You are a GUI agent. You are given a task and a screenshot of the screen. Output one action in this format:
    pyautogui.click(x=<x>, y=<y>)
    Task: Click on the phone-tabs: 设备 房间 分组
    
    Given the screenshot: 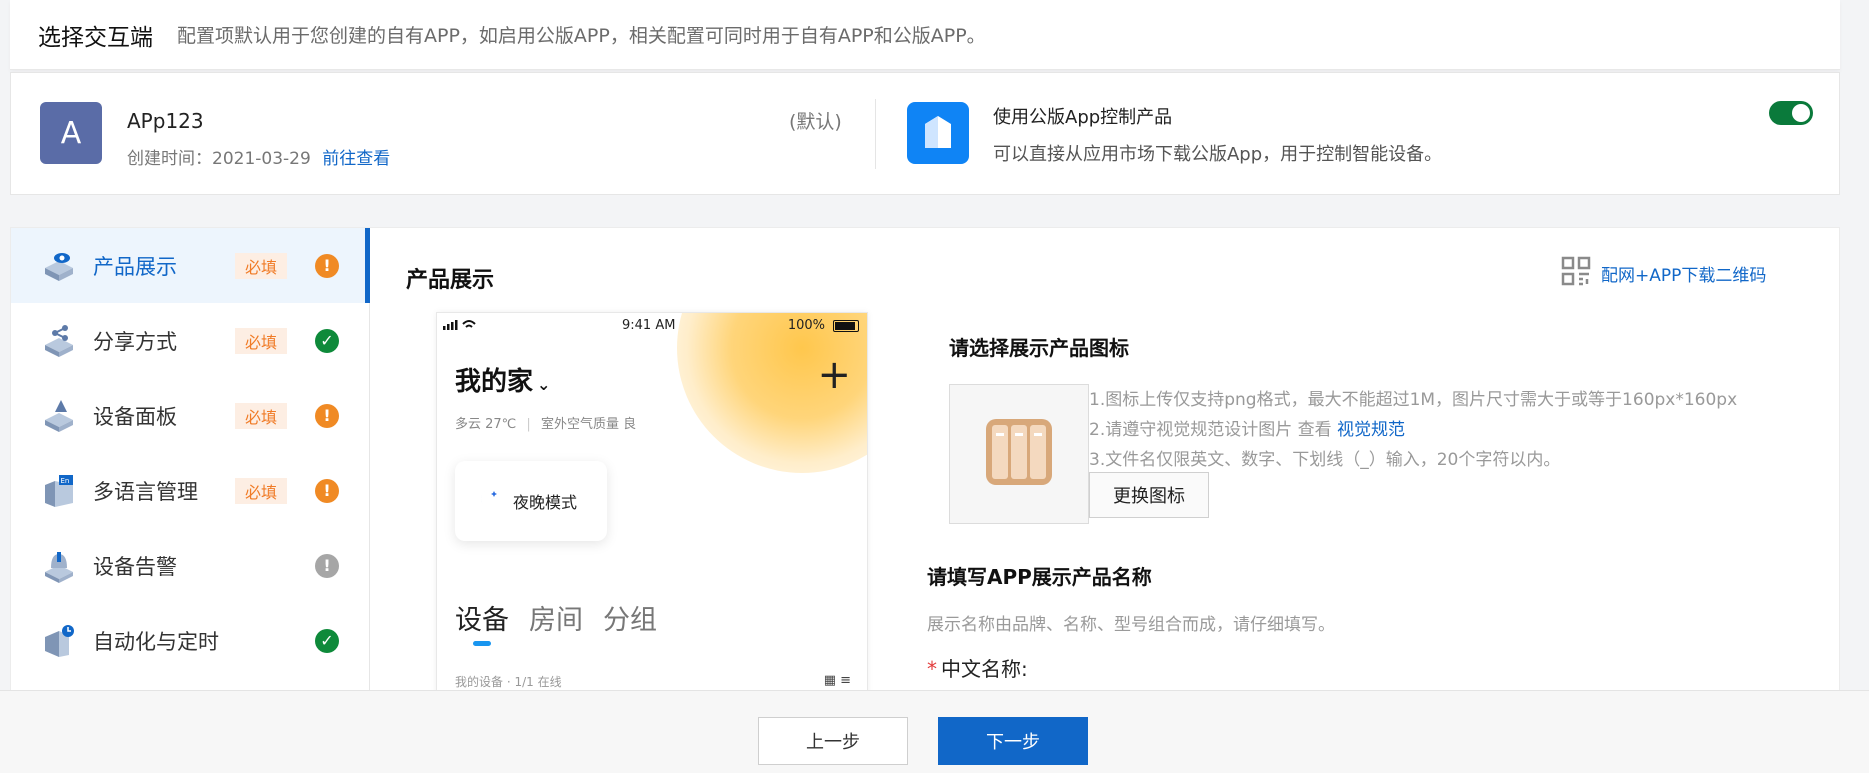 What is the action you would take?
    pyautogui.click(x=556, y=617)
    